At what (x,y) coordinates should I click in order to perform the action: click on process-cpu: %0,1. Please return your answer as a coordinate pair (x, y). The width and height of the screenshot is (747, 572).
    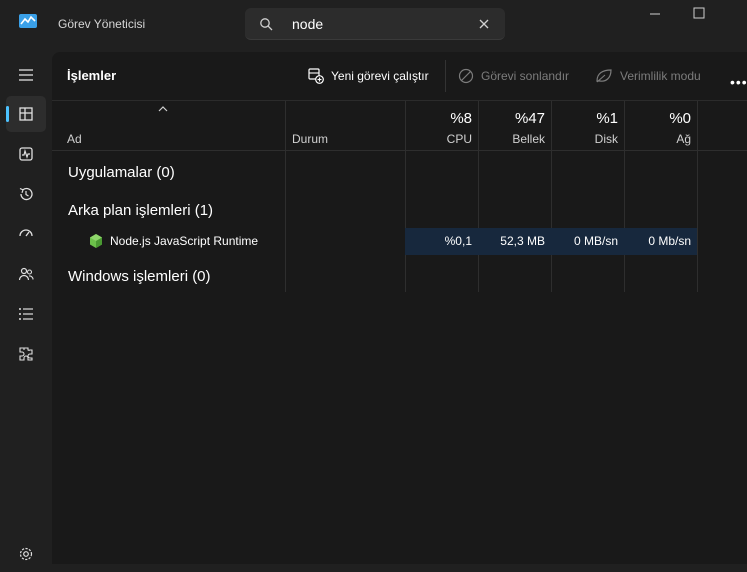
    Looking at the image, I should click on (458, 241).